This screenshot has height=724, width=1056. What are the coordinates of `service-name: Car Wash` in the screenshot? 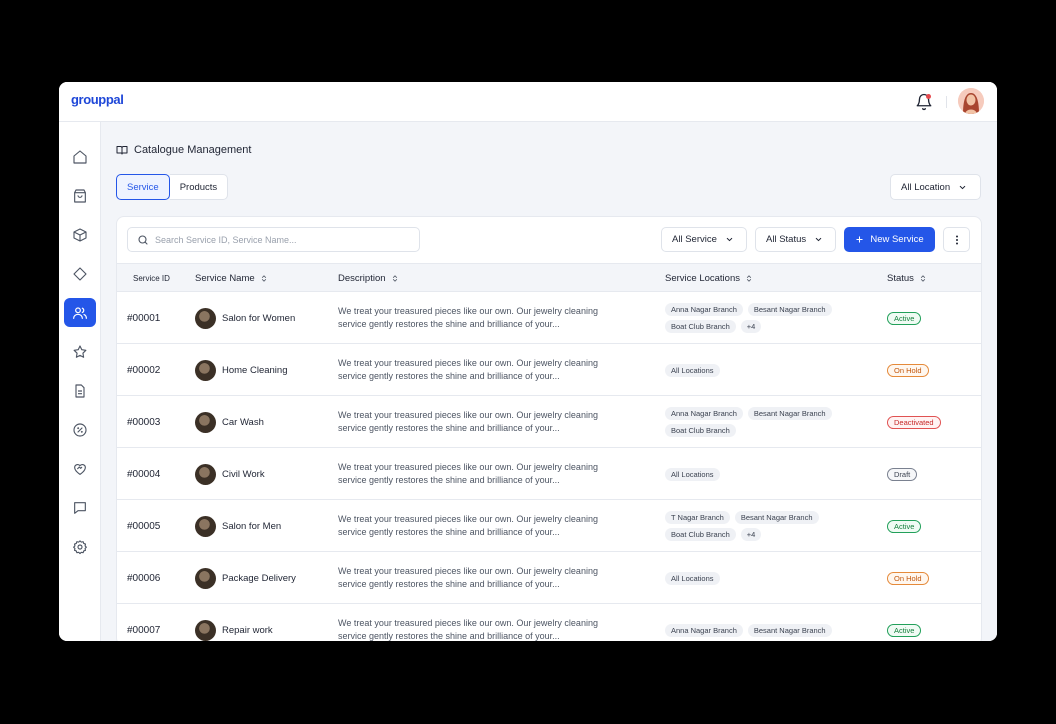 It's located at (243, 422).